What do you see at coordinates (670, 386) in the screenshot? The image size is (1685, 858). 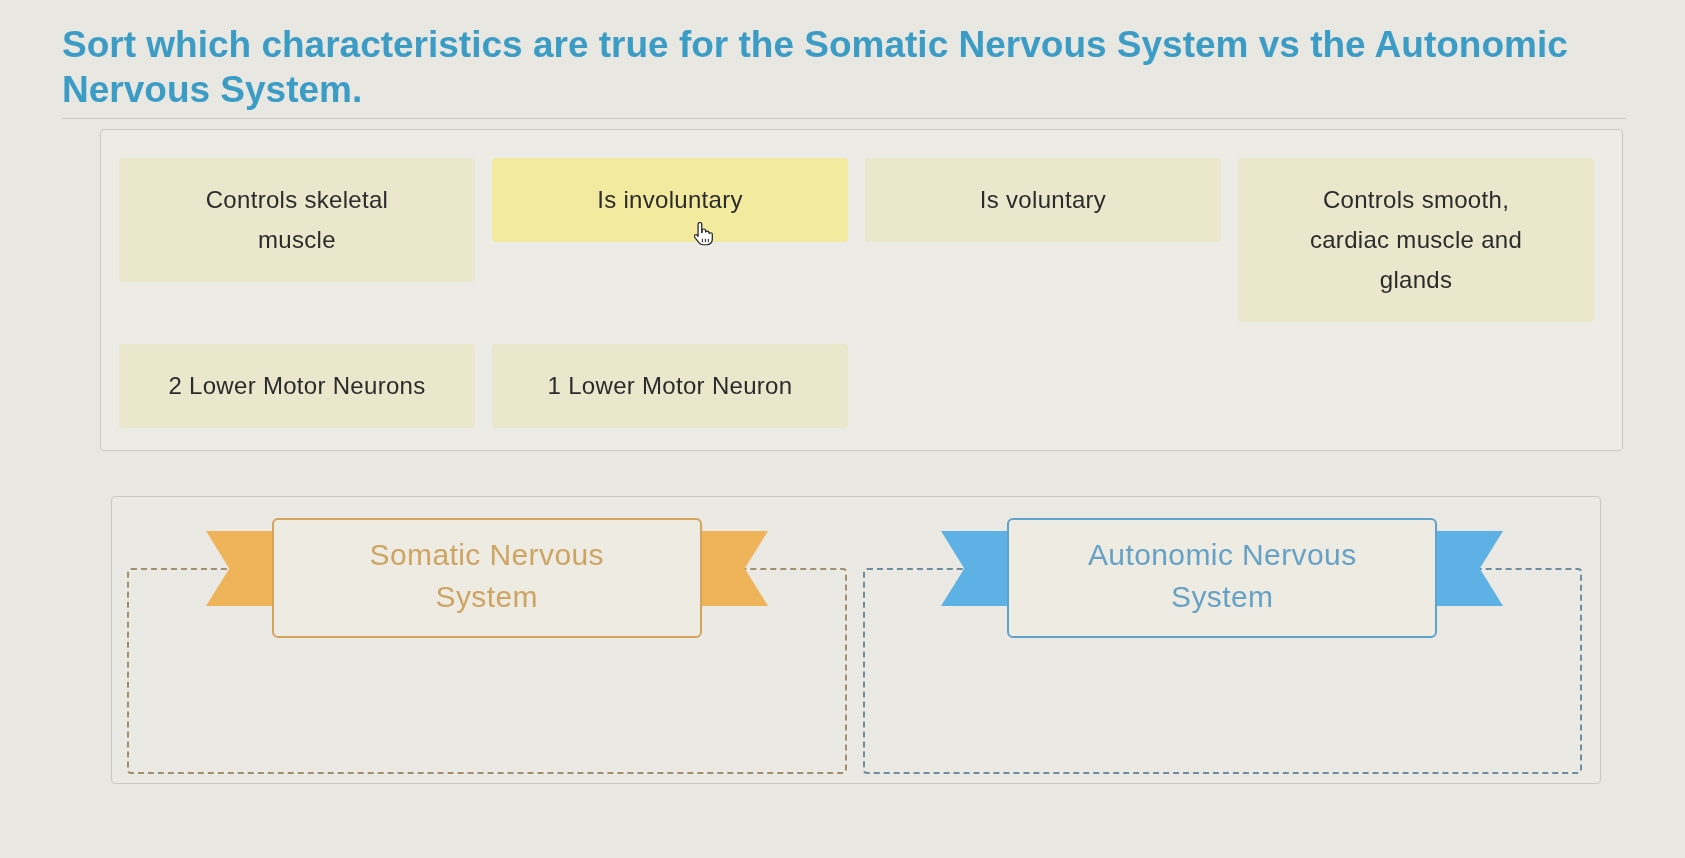 I see `draggable-card: 1 Lower Motor Neuron` at bounding box center [670, 386].